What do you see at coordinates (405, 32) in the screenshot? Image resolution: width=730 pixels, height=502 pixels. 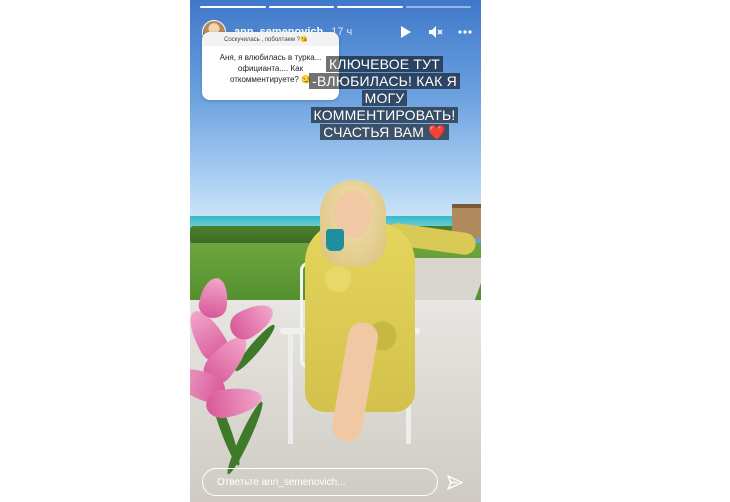 I see `play-icon` at bounding box center [405, 32].